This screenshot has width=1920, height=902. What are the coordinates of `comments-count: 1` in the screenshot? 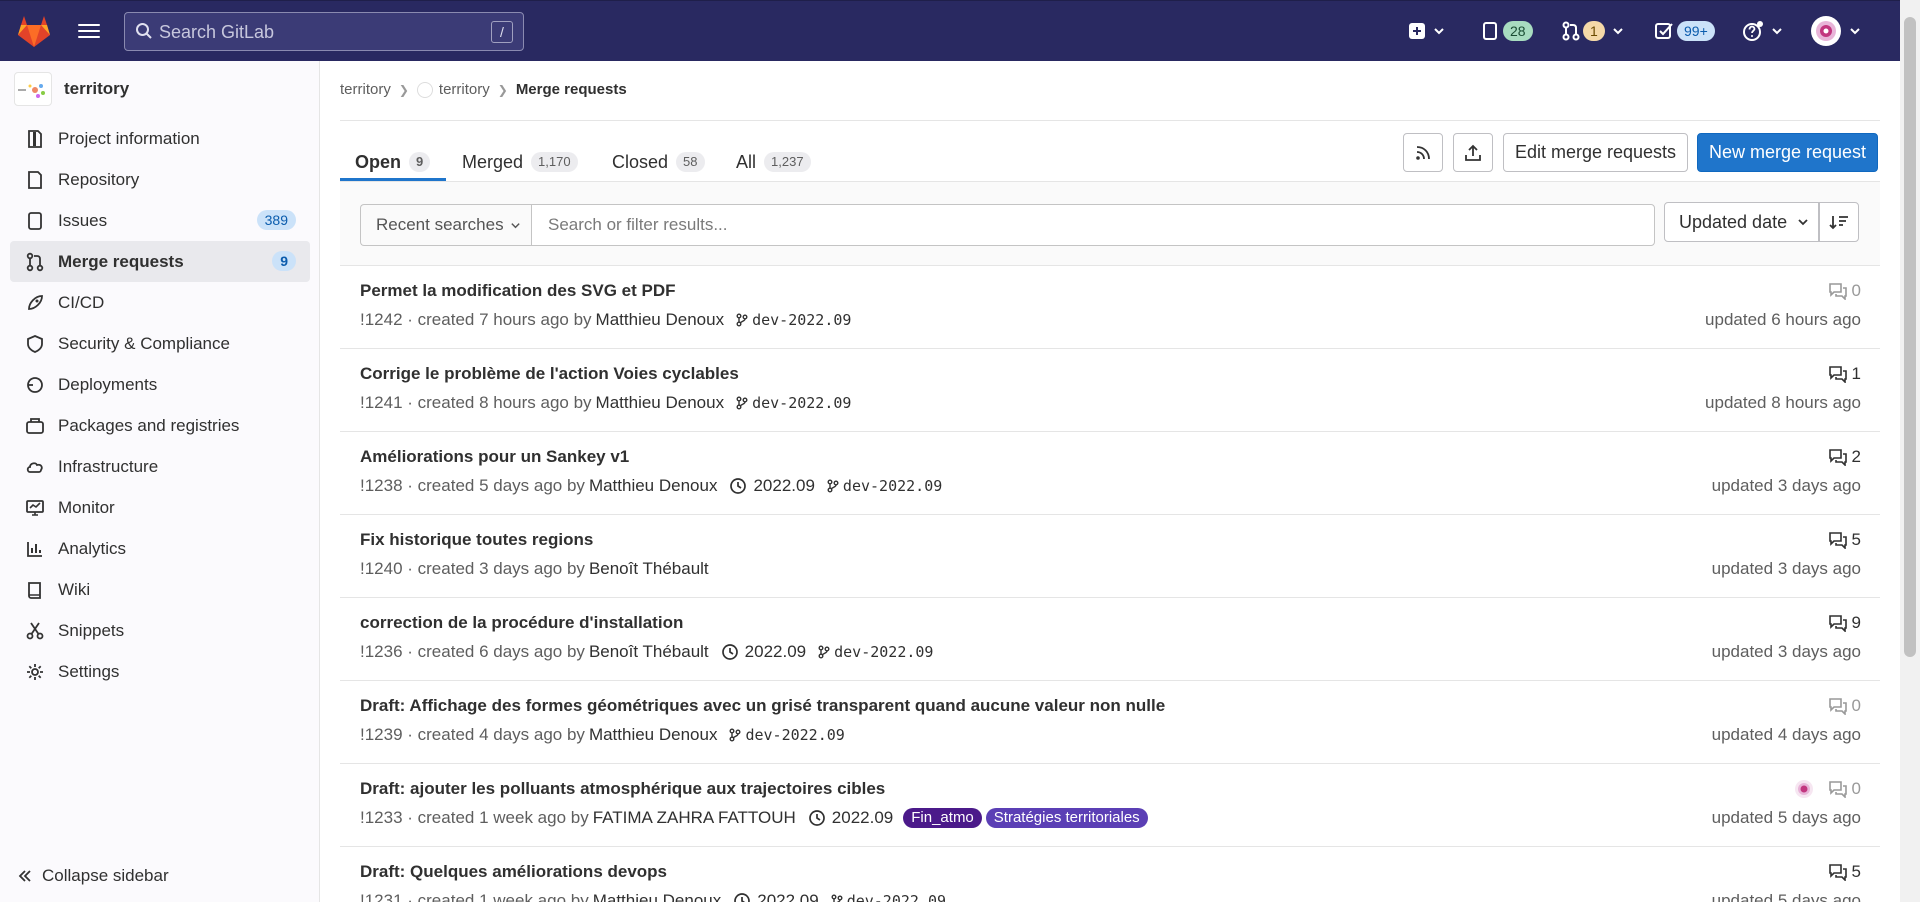 It's located at (1844, 374).